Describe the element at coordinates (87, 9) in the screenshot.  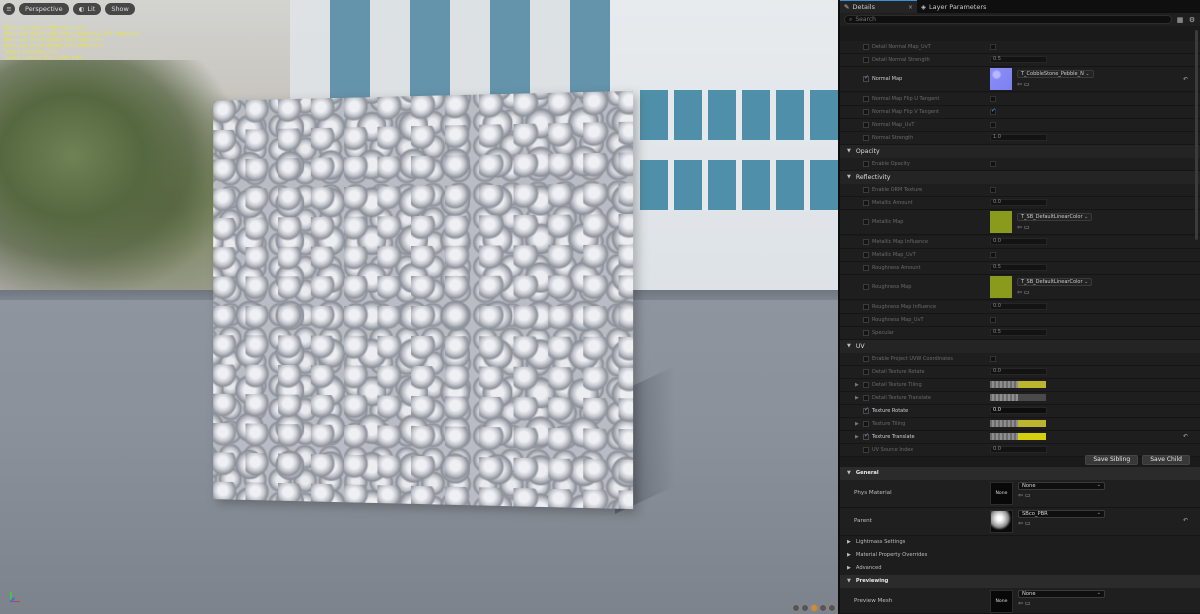
I see `lit-button: ◐ Lit` at that location.